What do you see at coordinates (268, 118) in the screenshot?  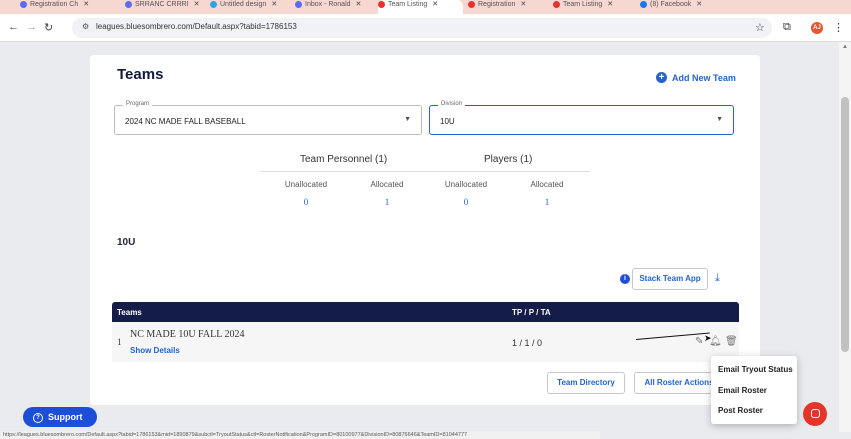 I see `program-select: Program 2024 NC MADE FALL BASEBALL ▼` at bounding box center [268, 118].